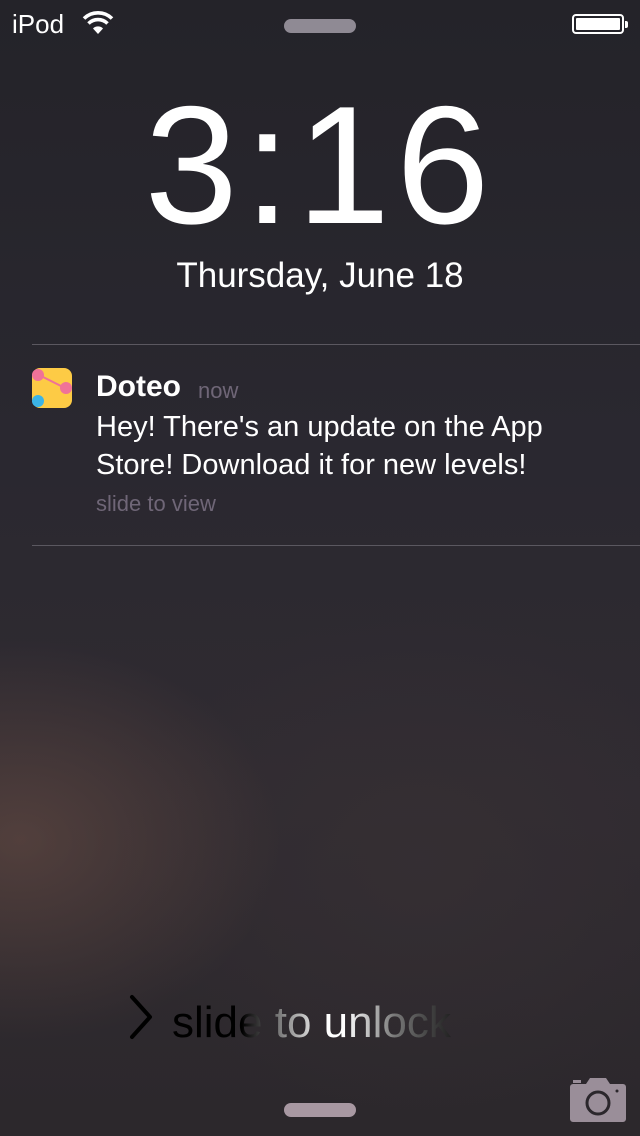 Image resolution: width=640 pixels, height=1136 pixels. Describe the element at coordinates (320, 26) in the screenshot. I see `notification-center-grabber` at that location.